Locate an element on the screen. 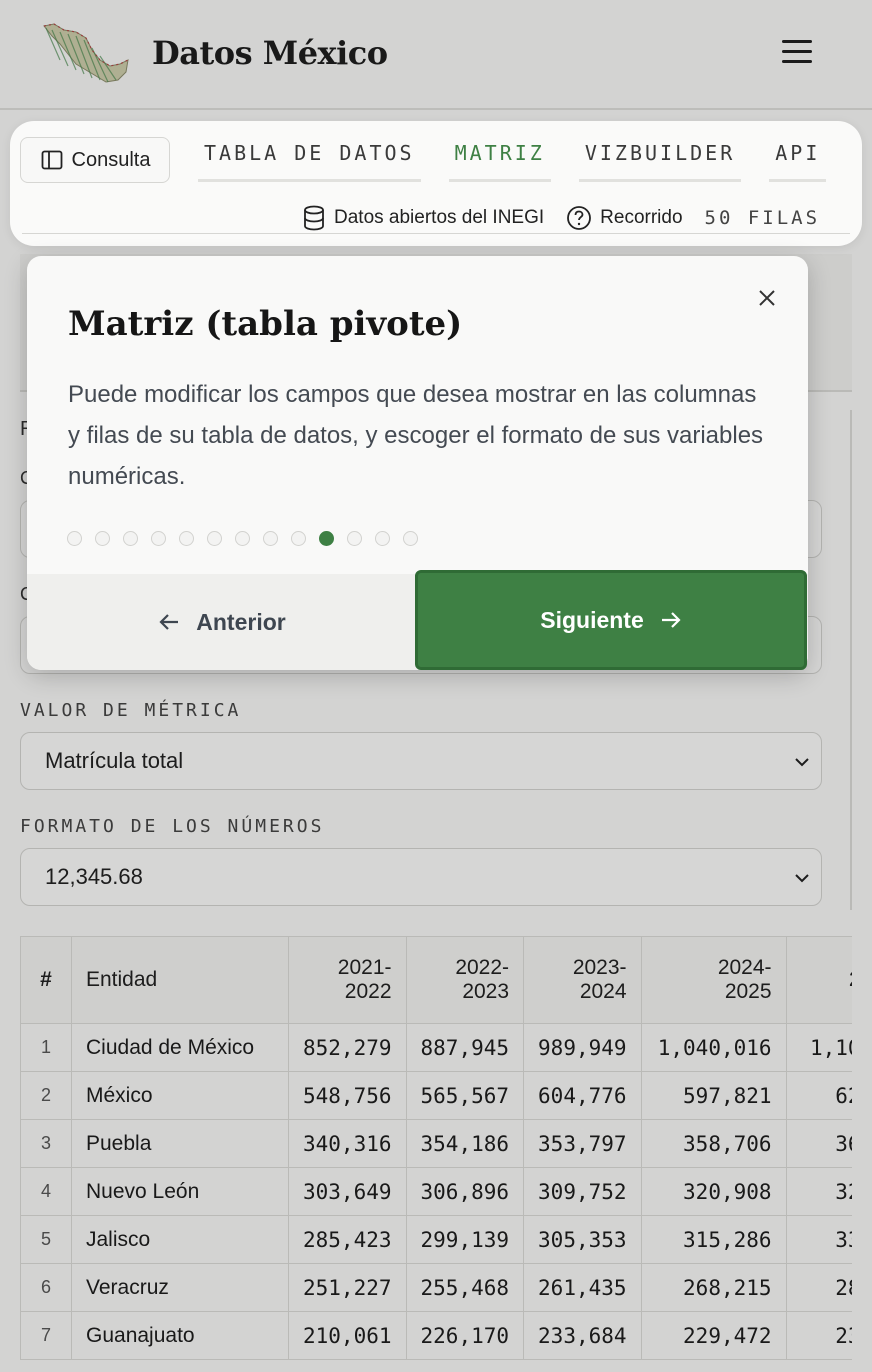  close-icon is located at coordinates (767, 298).